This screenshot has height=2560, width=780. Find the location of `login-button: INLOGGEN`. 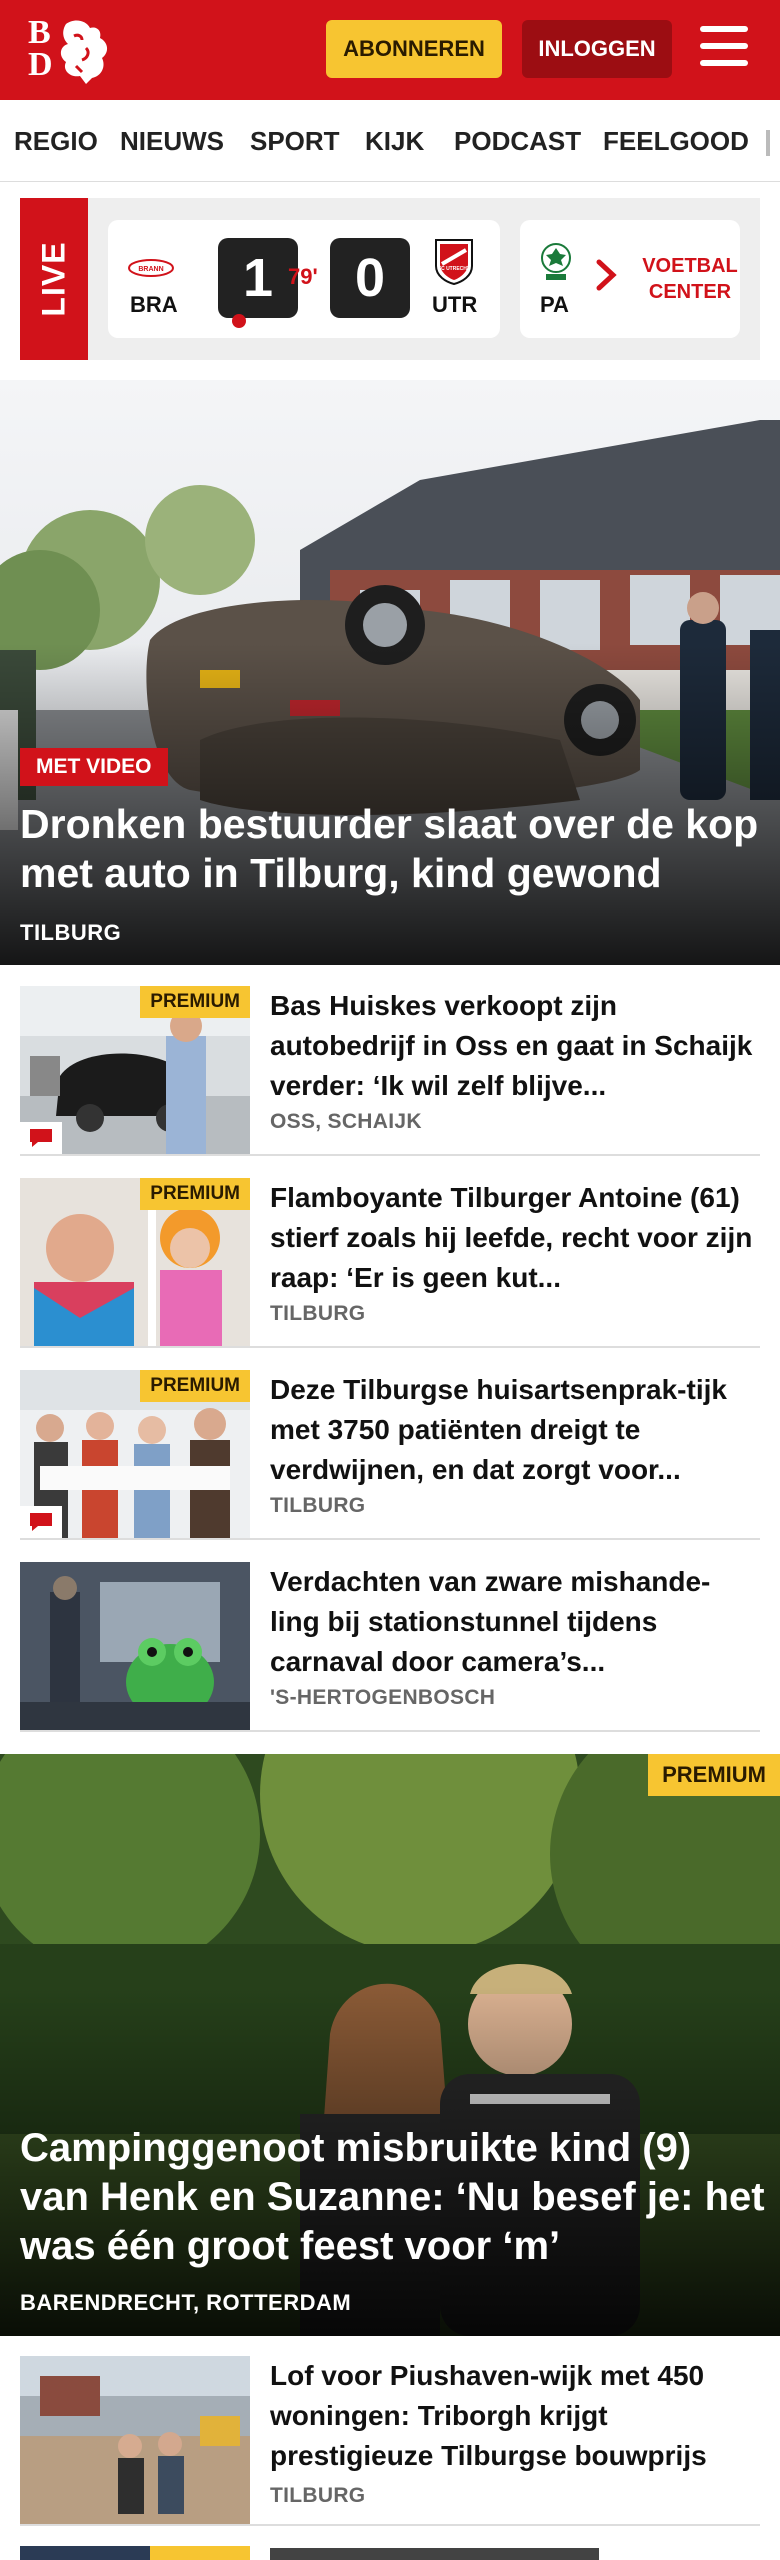

login-button: INLOGGEN is located at coordinates (597, 49).